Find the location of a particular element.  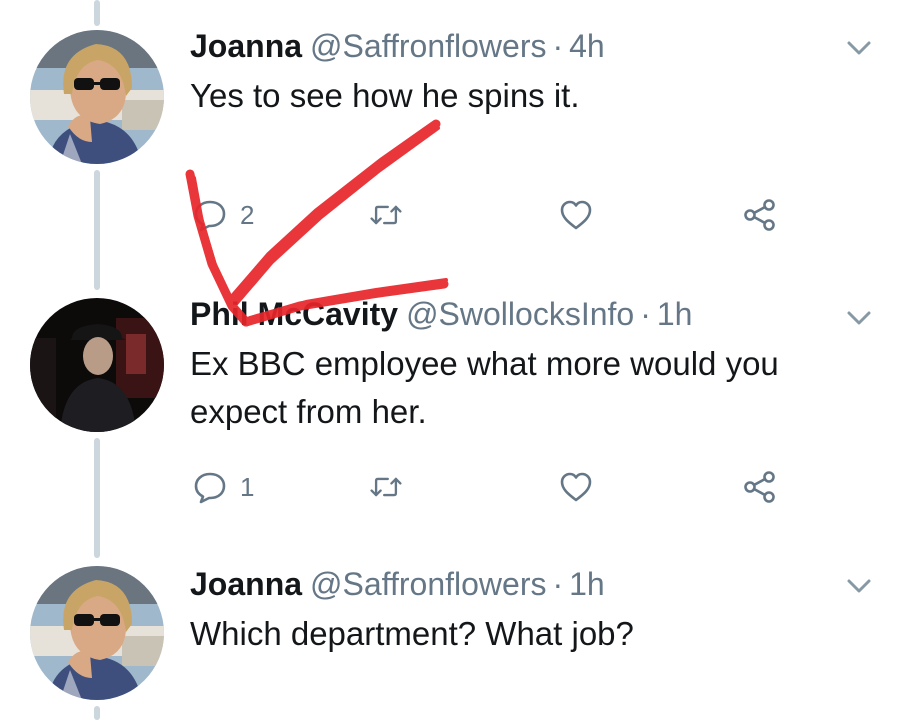

reply-button: 2 is located at coordinates (223, 215).